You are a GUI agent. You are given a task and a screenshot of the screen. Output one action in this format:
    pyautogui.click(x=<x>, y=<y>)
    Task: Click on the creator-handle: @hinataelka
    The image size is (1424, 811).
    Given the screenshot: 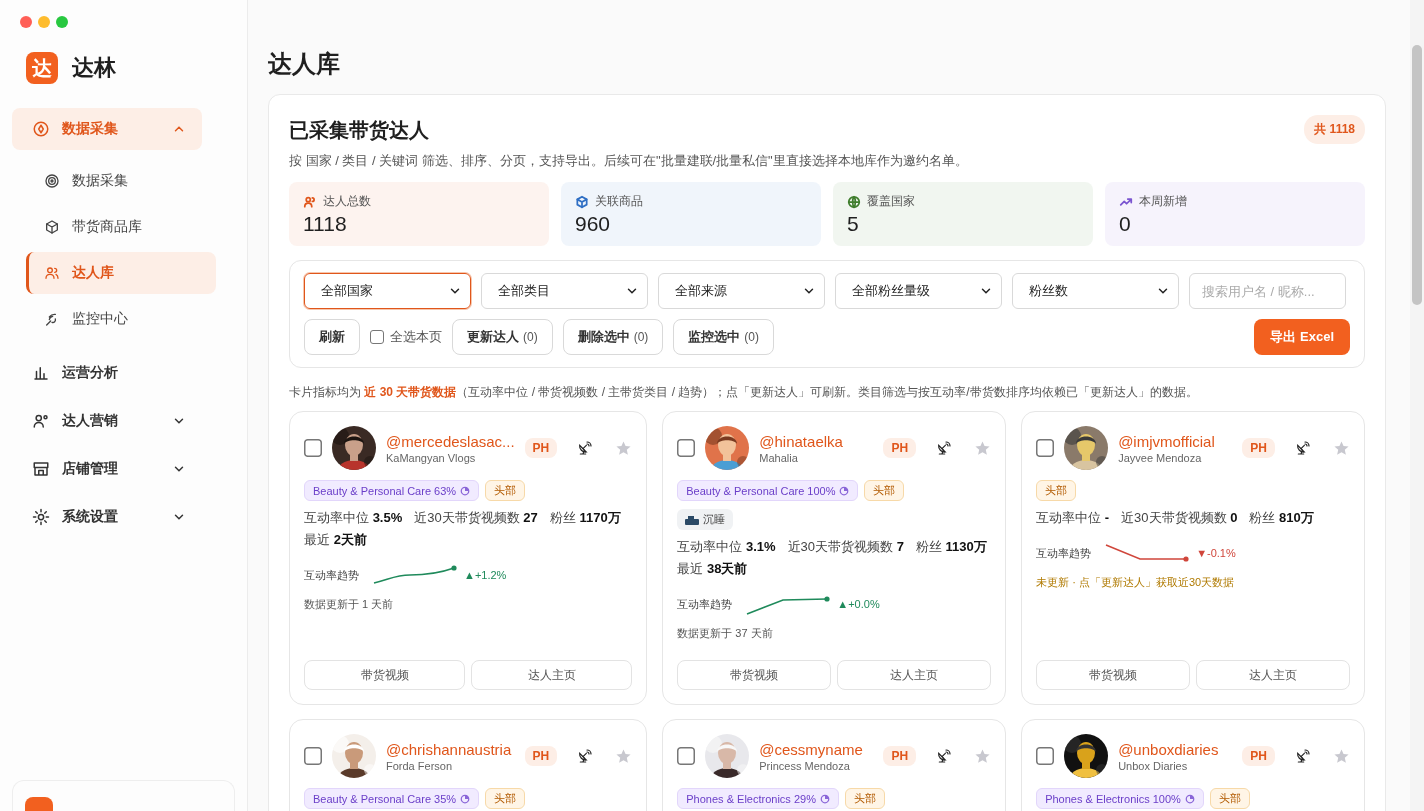 What is the action you would take?
    pyautogui.click(x=816, y=441)
    